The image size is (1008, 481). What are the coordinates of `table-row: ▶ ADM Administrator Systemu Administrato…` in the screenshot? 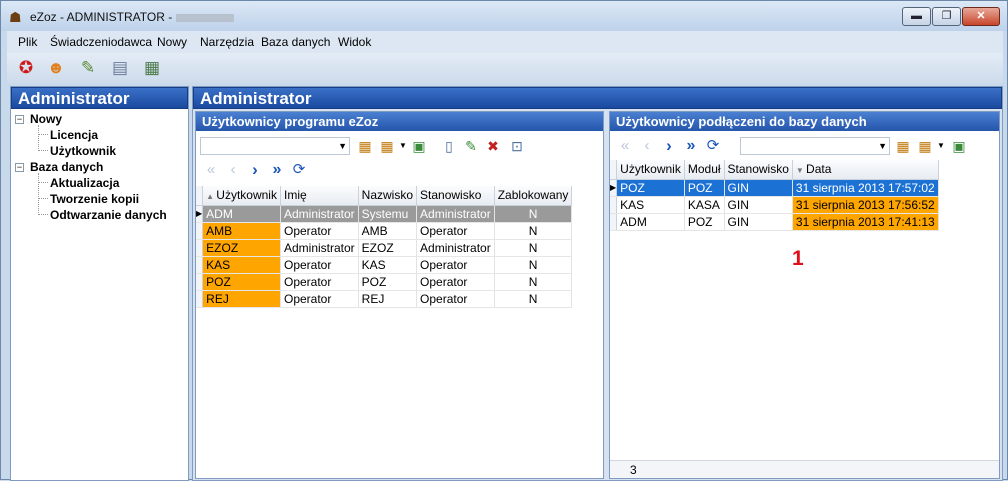 It's located at (384, 214).